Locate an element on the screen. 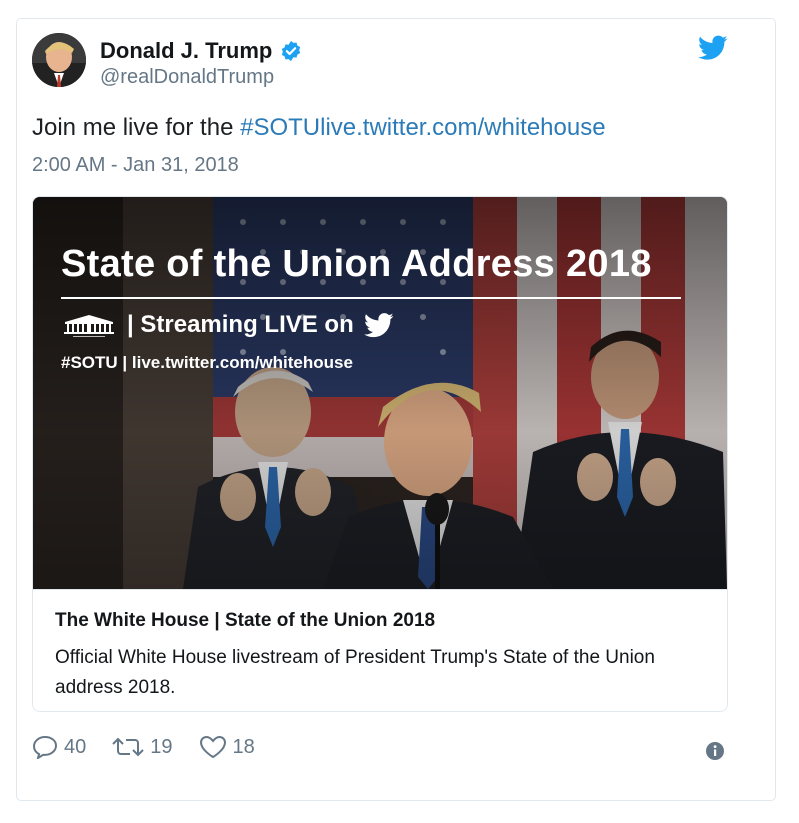  screen-name: @realDonaldTrump is located at coordinates (187, 77).